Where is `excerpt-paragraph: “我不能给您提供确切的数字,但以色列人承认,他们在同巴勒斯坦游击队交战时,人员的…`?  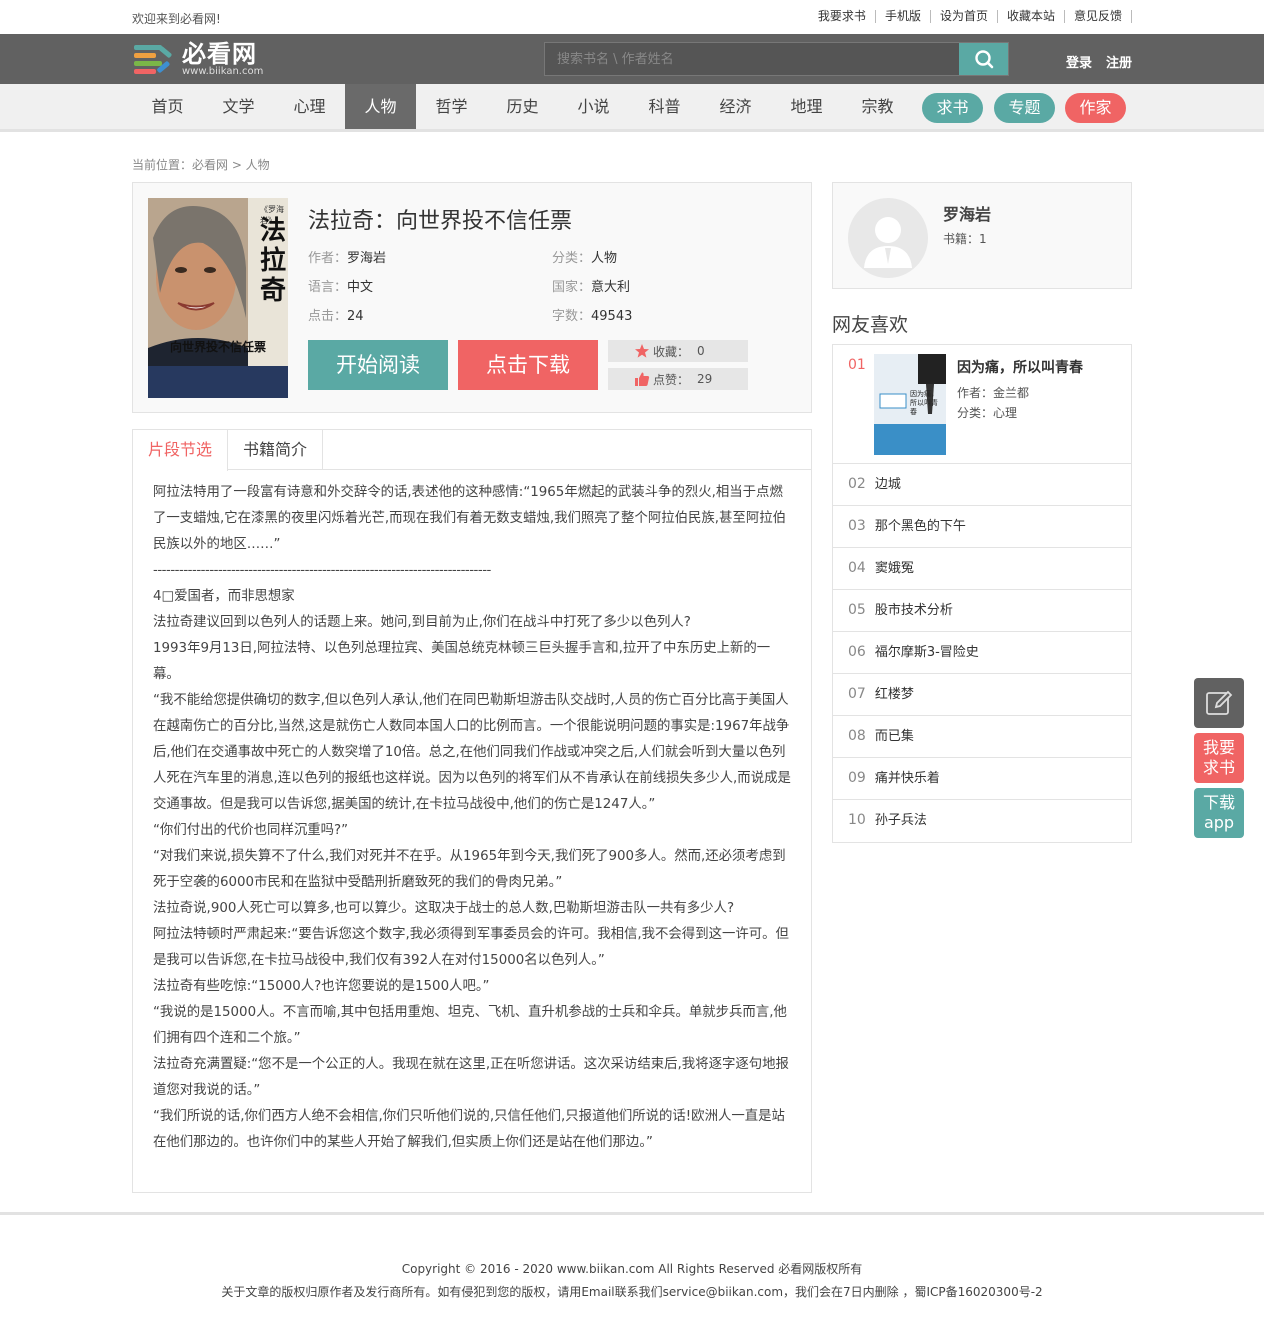 excerpt-paragraph: “我不能给您提供确切的数字,但以色列人承认,他们在同巴勒斯坦游击队交战时,人员的… is located at coordinates (472, 752).